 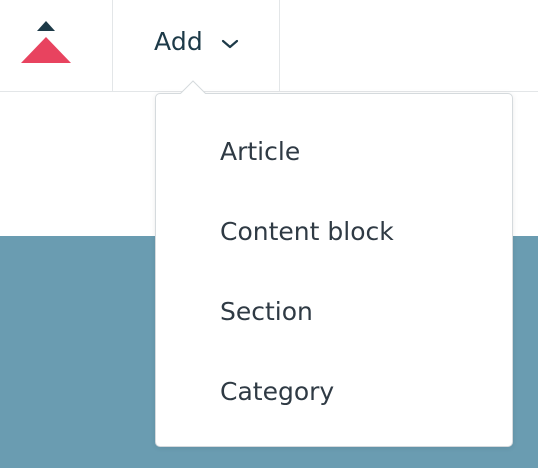 I want to click on menu-item-category: Category, so click(x=334, y=391).